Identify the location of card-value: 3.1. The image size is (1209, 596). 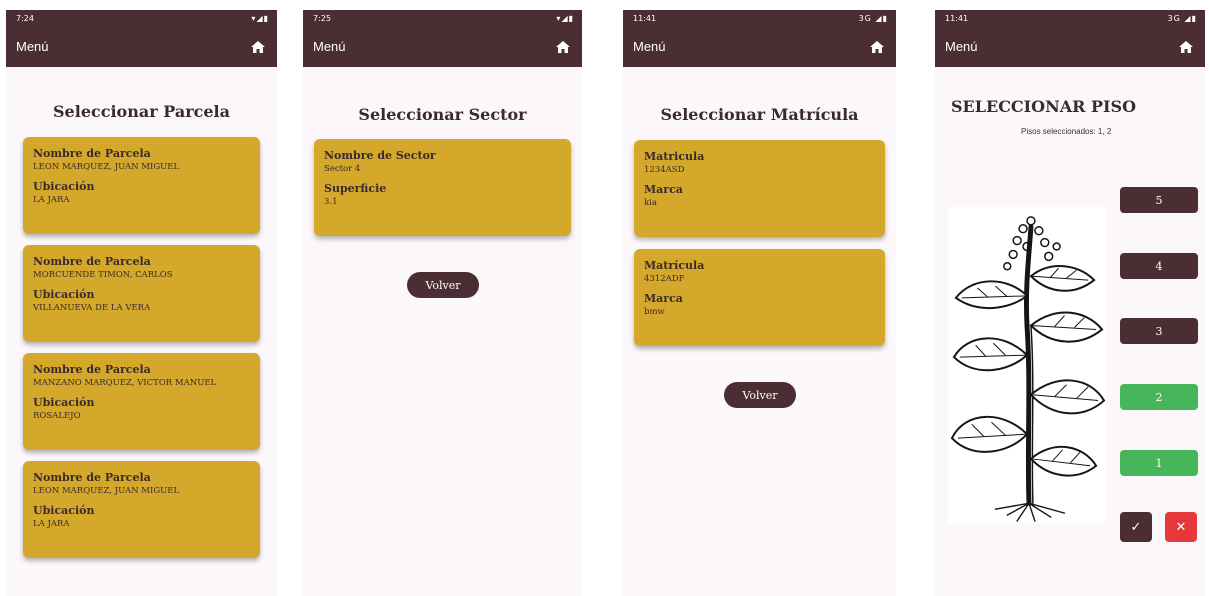
(331, 202).